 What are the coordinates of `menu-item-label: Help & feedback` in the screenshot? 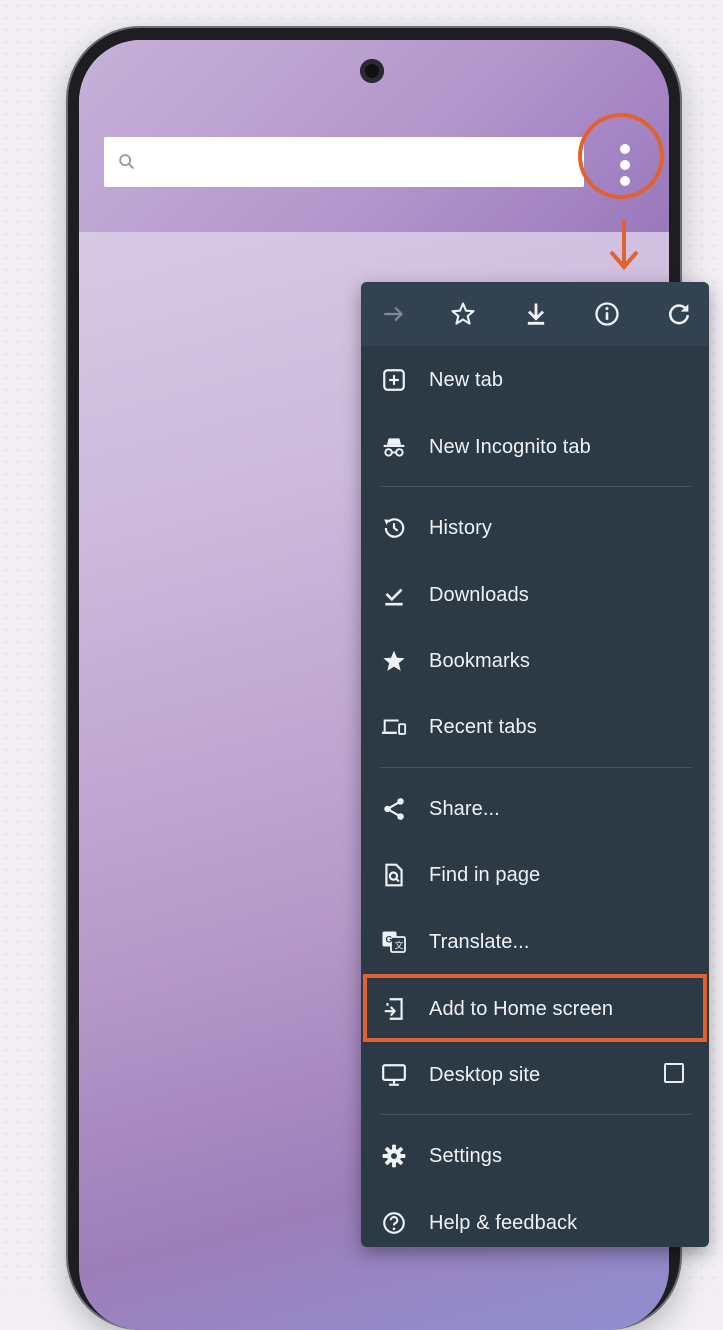 It's located at (503, 1222).